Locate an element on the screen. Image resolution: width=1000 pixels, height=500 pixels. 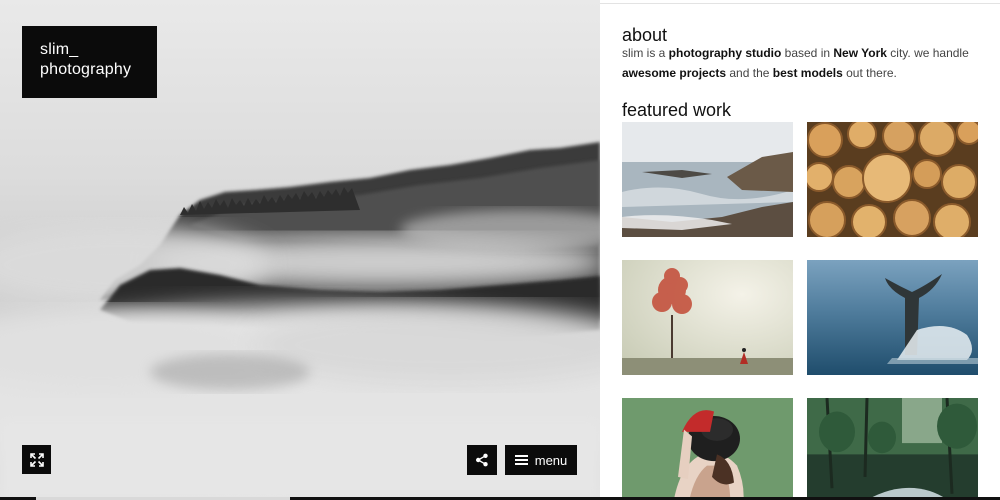
about-text-part: and the is located at coordinates (749, 73).